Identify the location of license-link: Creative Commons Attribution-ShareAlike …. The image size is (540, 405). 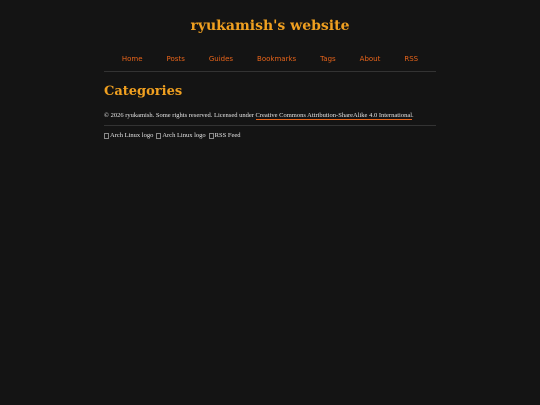
(334, 116).